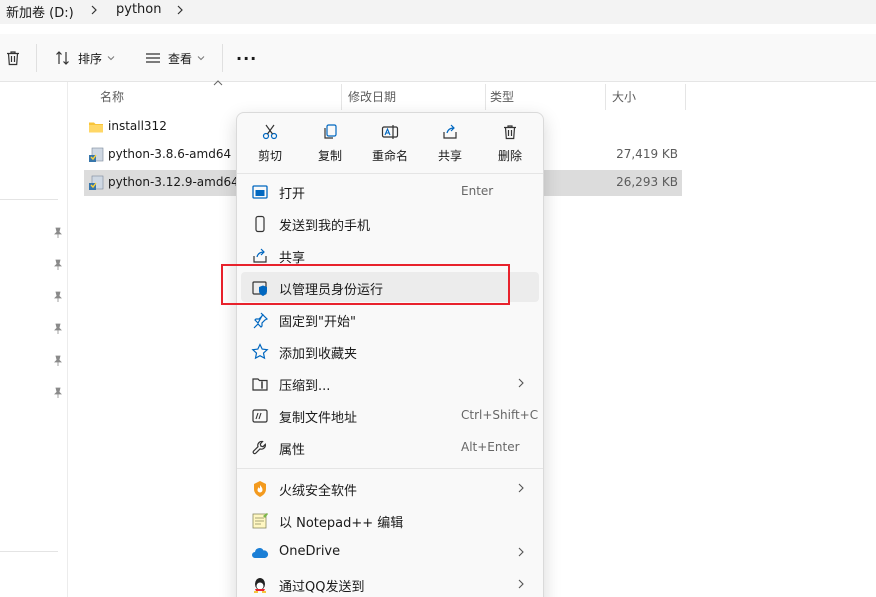  I want to click on copy-path-icon, so click(260, 416).